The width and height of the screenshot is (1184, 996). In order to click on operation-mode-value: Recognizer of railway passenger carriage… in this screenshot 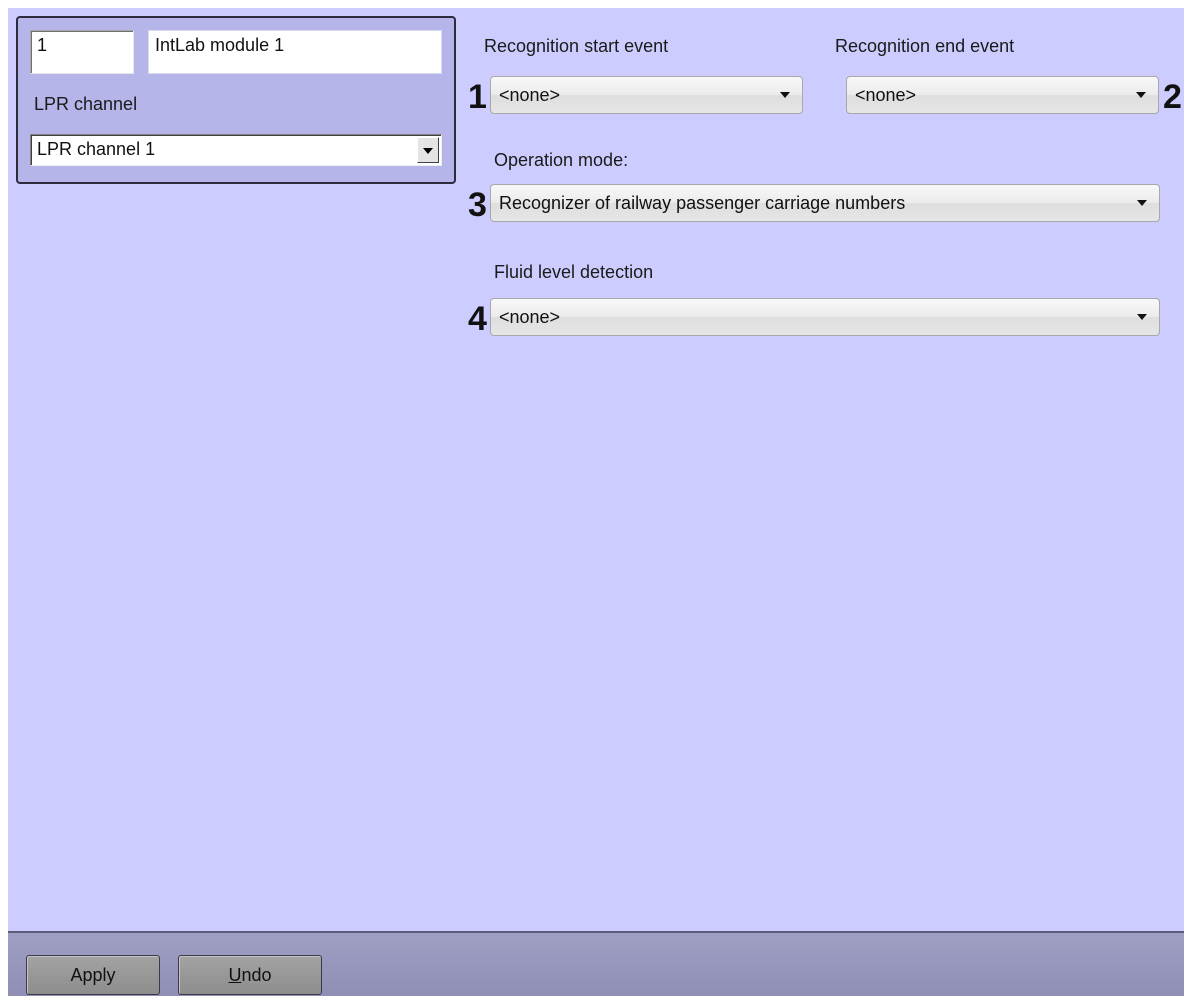, I will do `click(702, 203)`.